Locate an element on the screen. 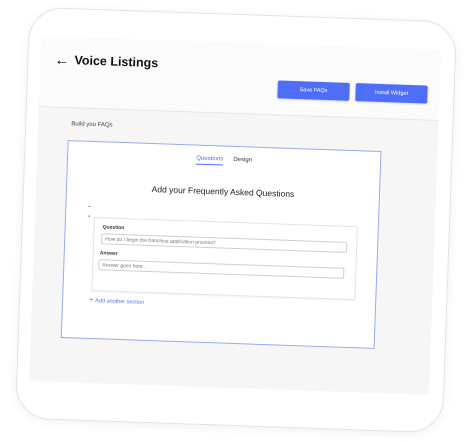 This screenshot has height=442, width=471. save-faqs-button: Save FAQs is located at coordinates (313, 90).